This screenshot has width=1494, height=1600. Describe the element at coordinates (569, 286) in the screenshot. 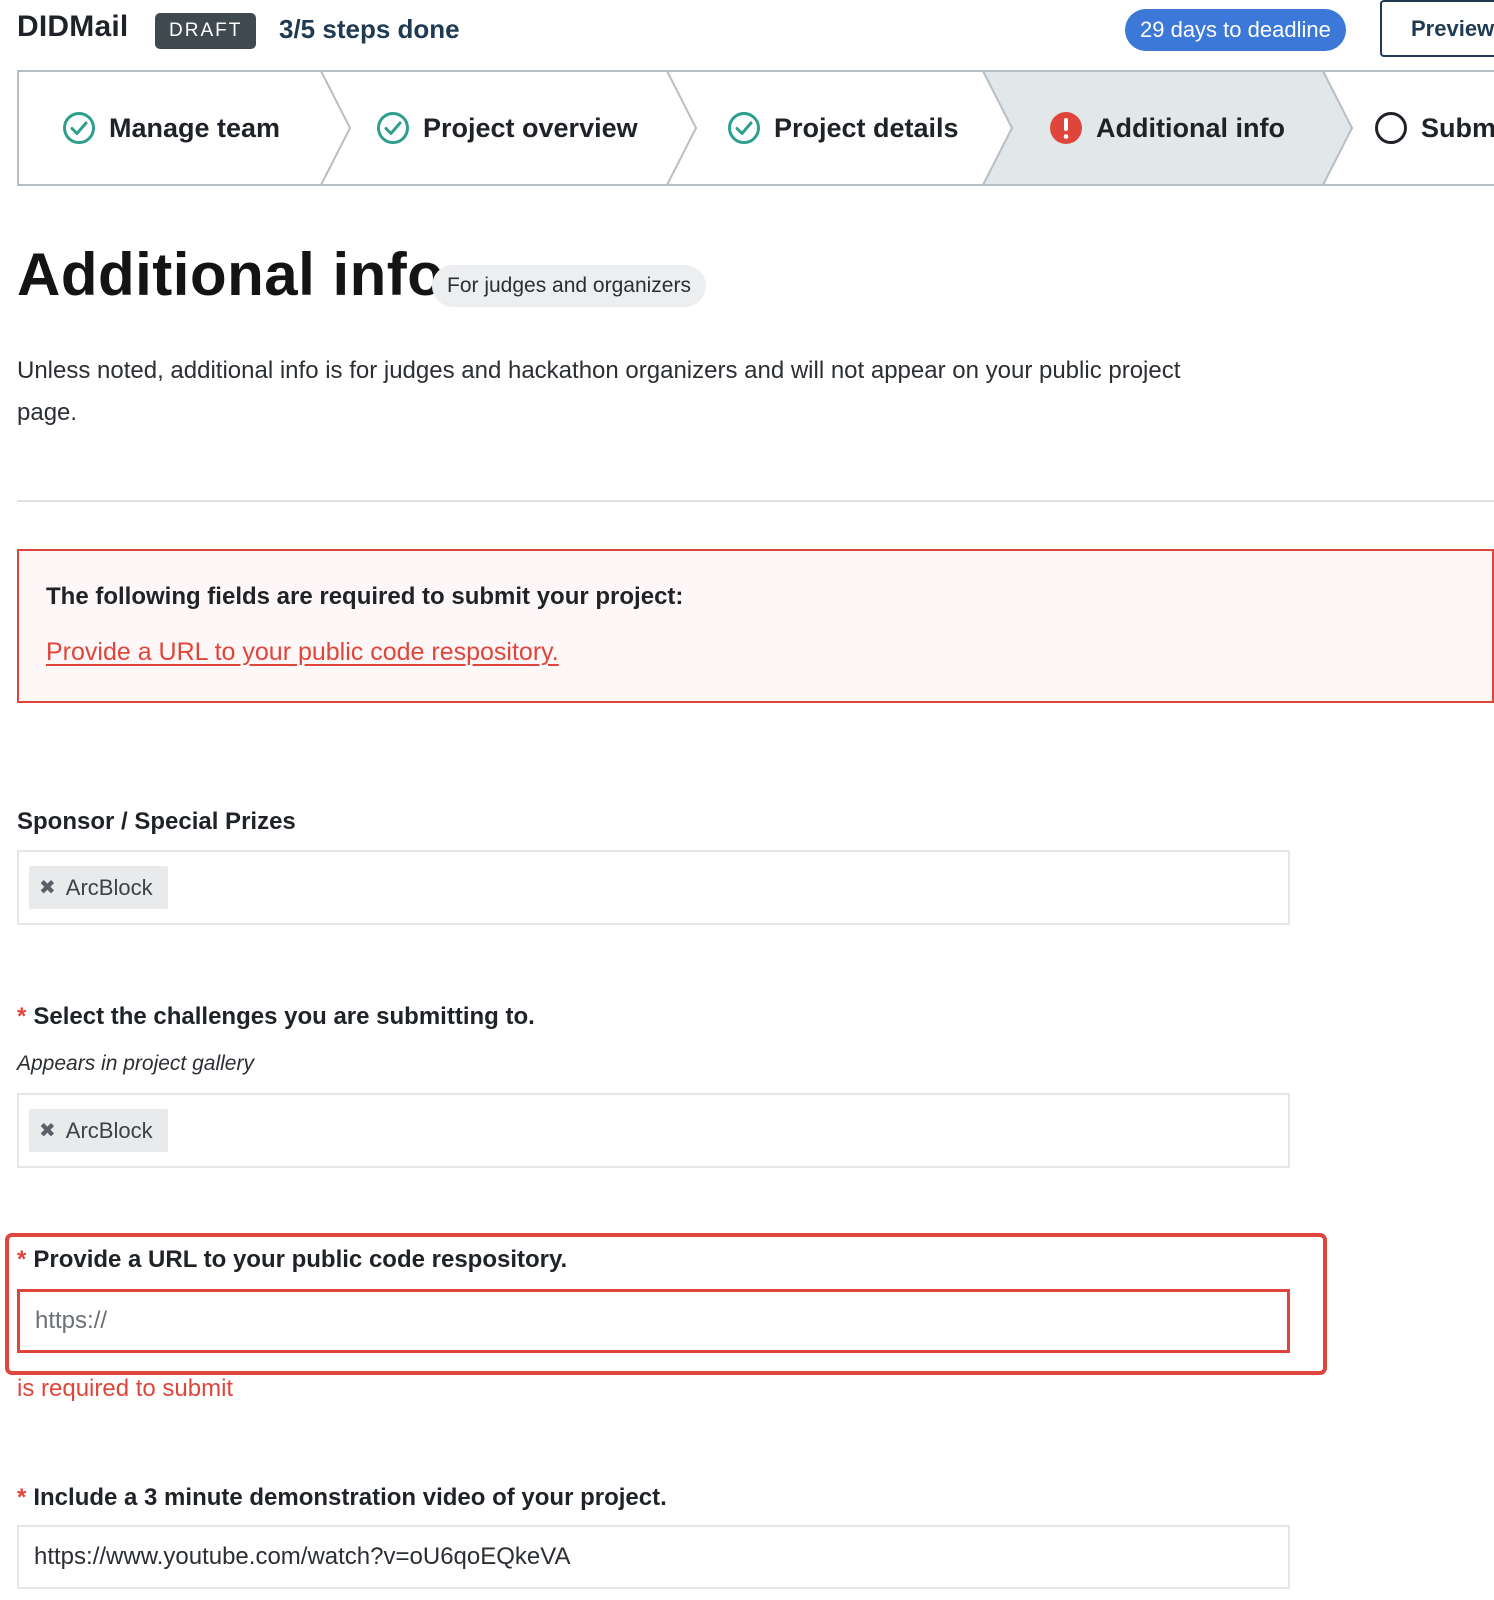

I see `audience-badge: For judges and organizers` at that location.